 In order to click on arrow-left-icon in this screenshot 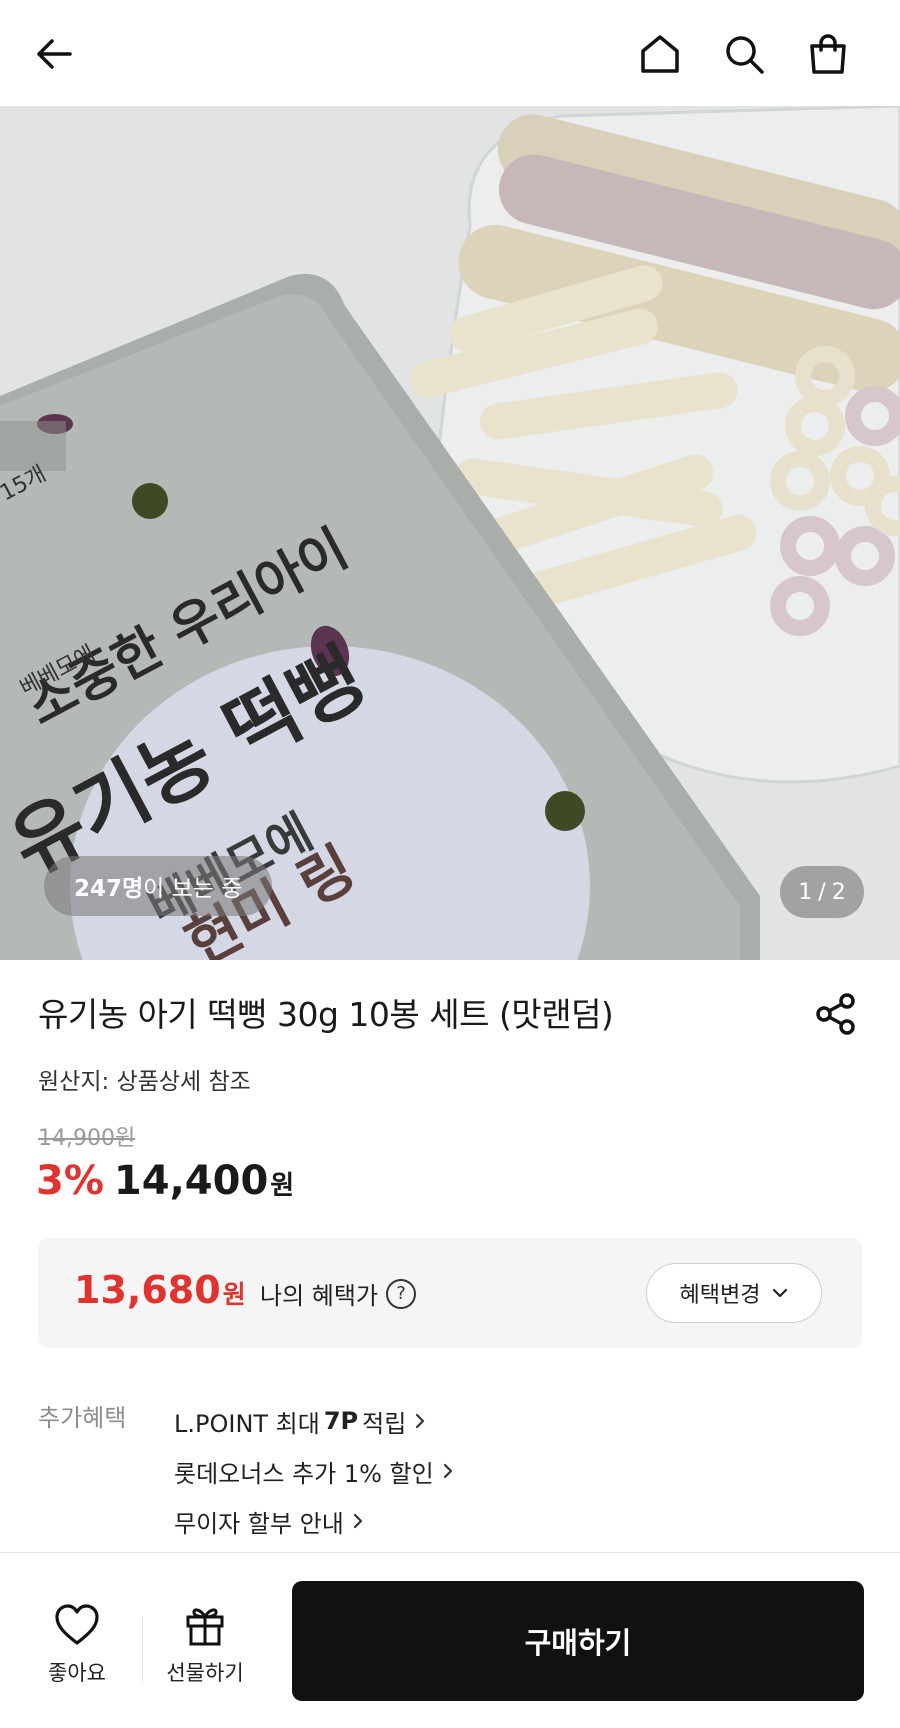, I will do `click(54, 54)`.